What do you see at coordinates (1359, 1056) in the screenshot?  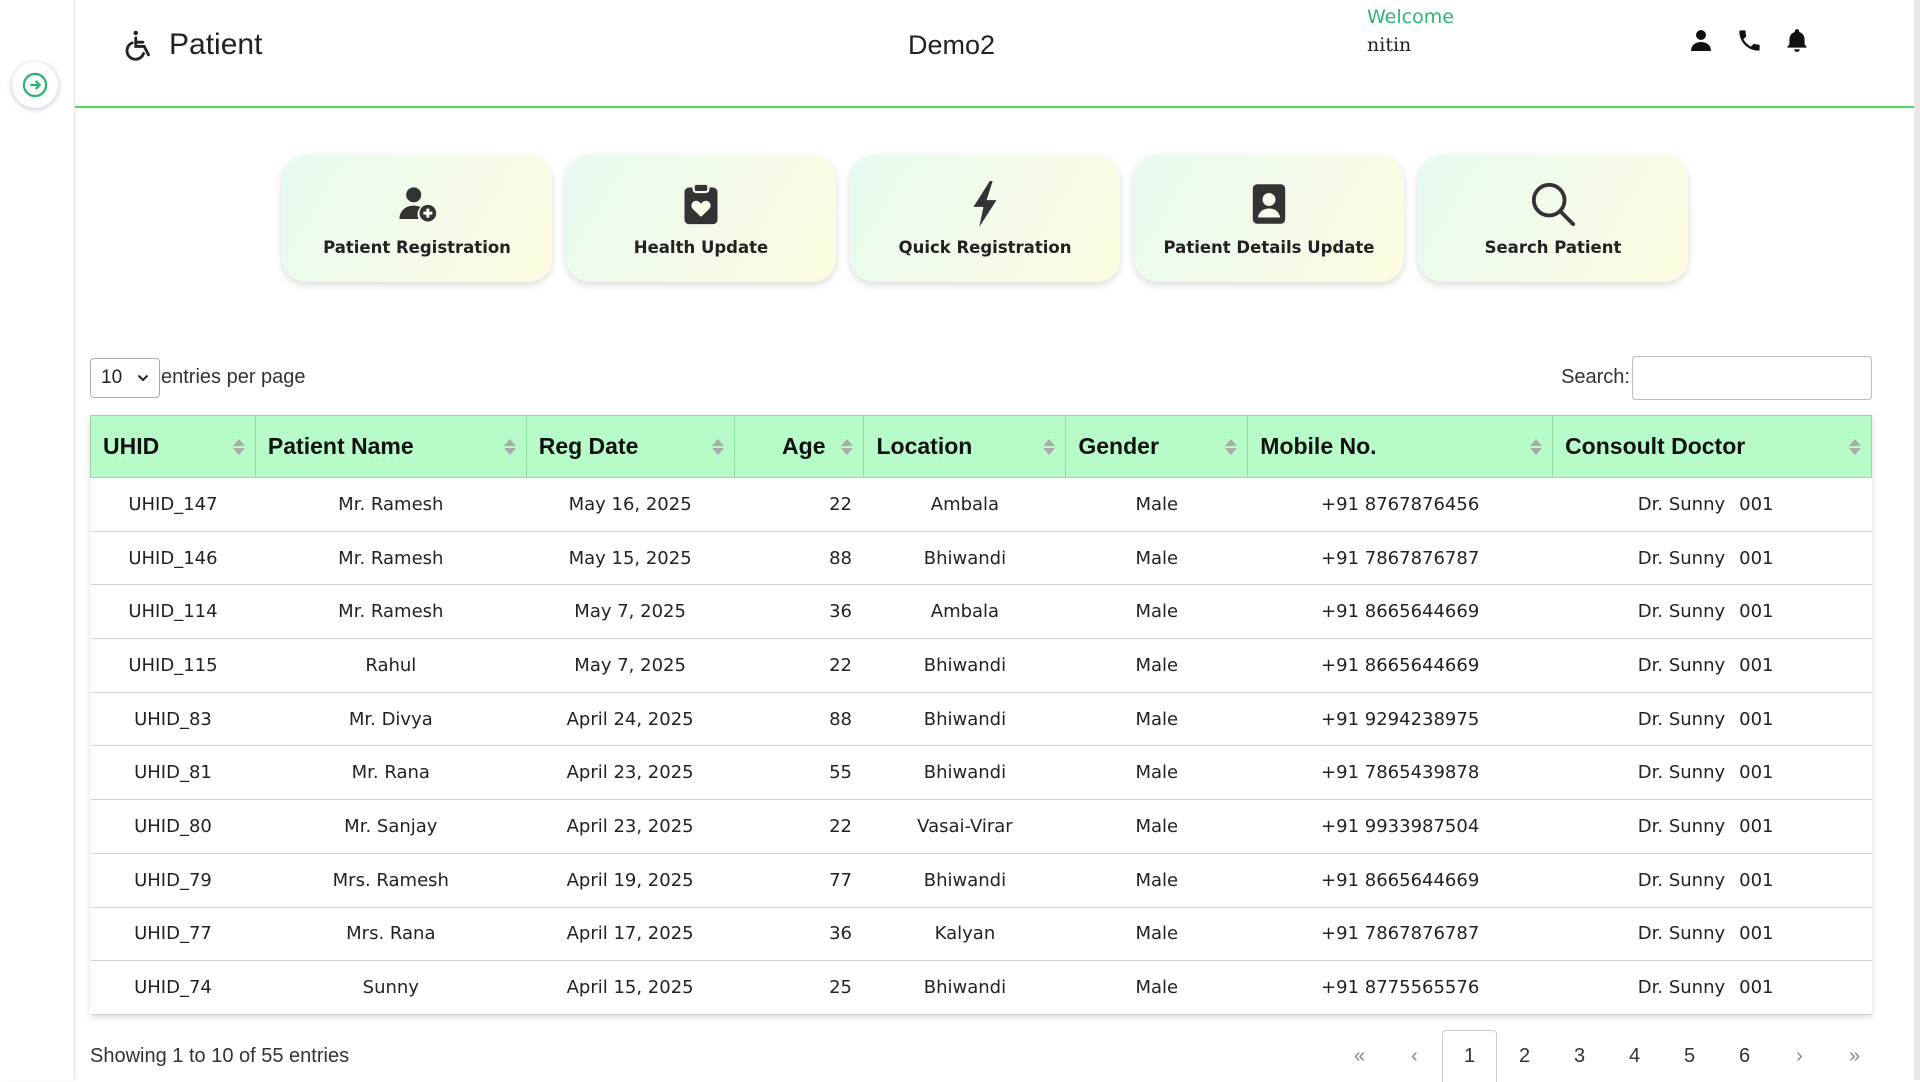 I see `page-first-button: «` at bounding box center [1359, 1056].